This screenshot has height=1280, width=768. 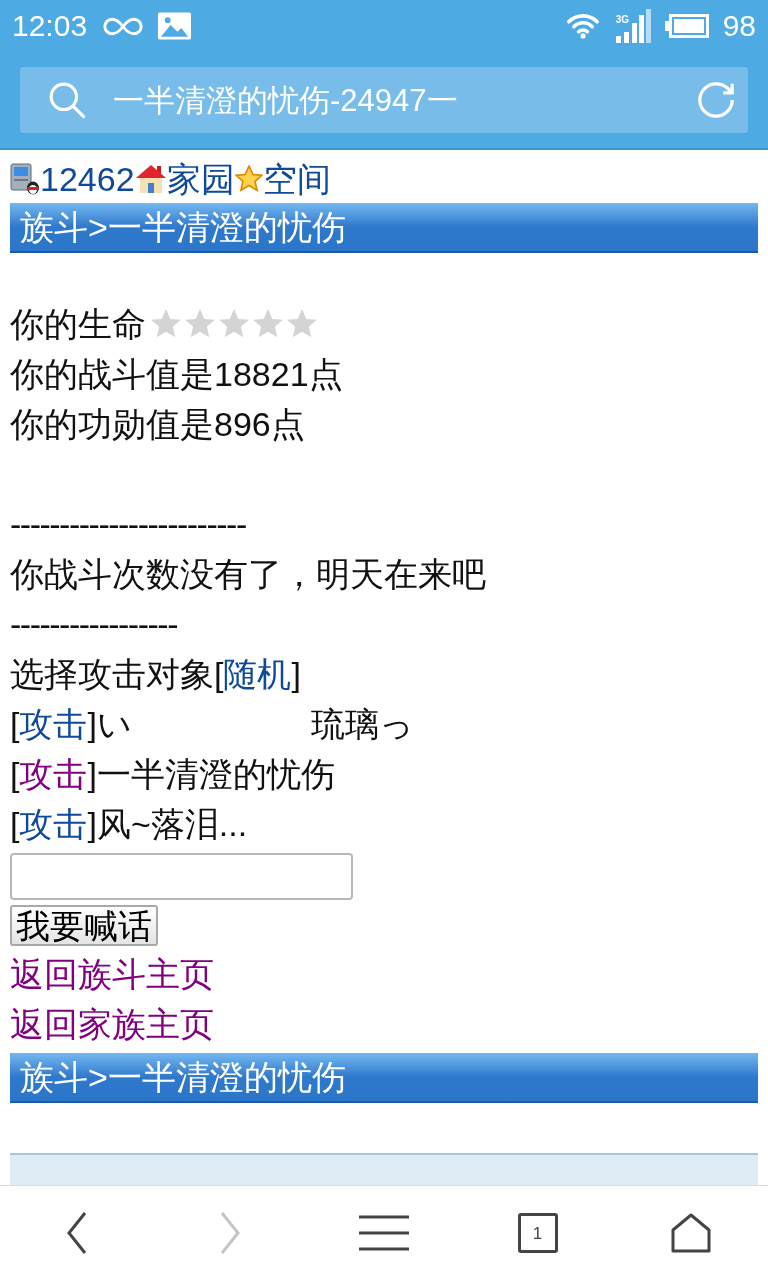 What do you see at coordinates (181, 876) in the screenshot?
I see `shout-input-field` at bounding box center [181, 876].